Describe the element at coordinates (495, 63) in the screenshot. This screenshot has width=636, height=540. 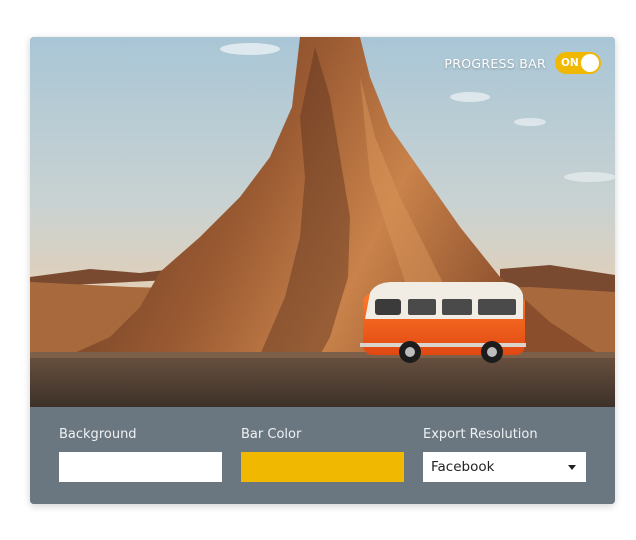
I see `progress-bar-label: PROGRESS BAR` at that location.